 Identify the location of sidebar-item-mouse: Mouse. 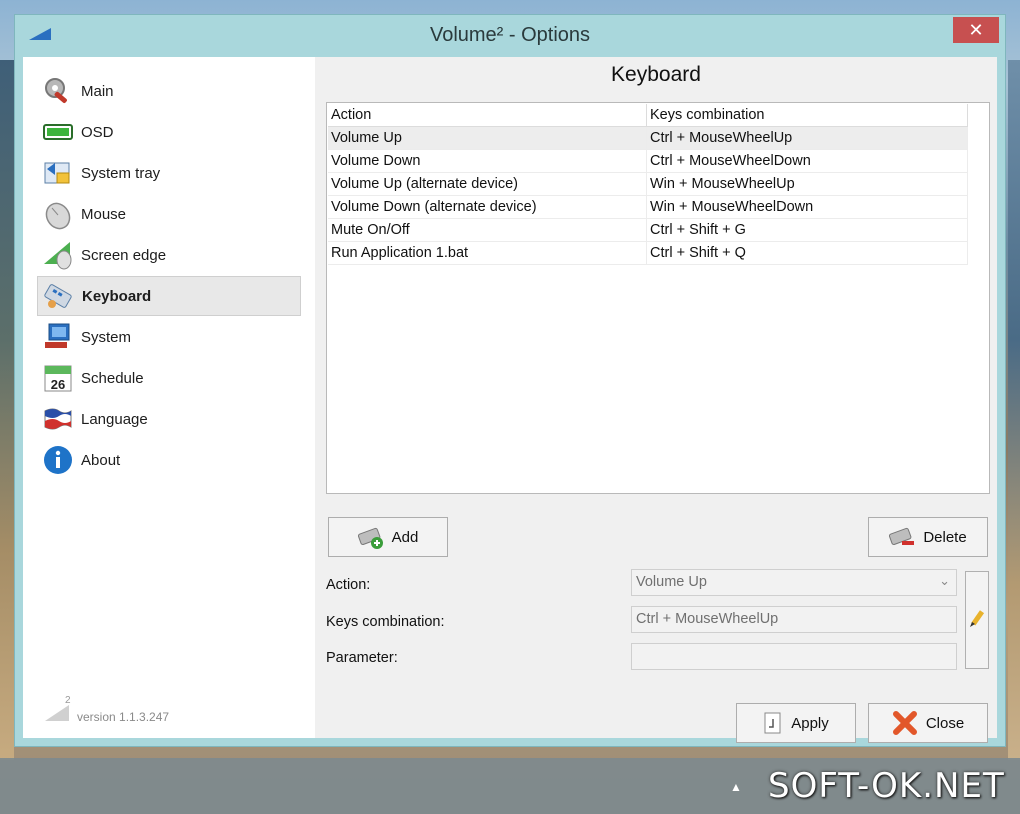
(169, 214).